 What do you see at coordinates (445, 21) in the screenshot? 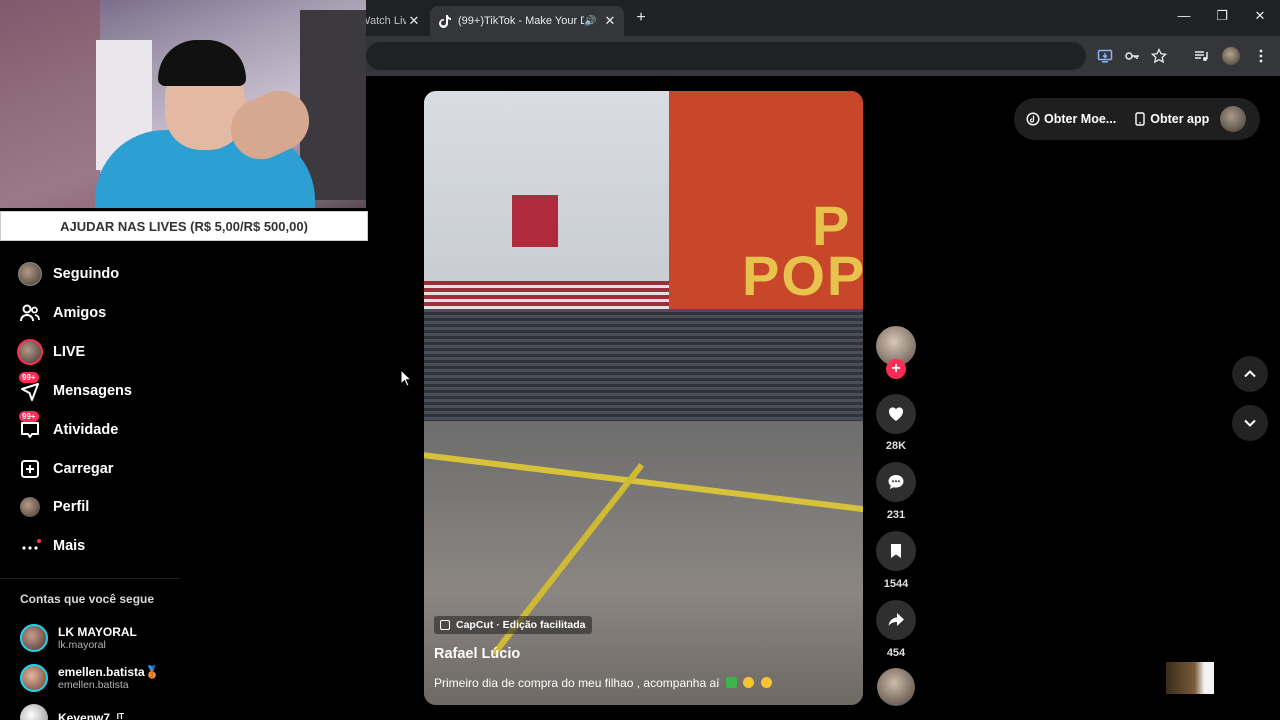
I see `tiktok-icon` at bounding box center [445, 21].